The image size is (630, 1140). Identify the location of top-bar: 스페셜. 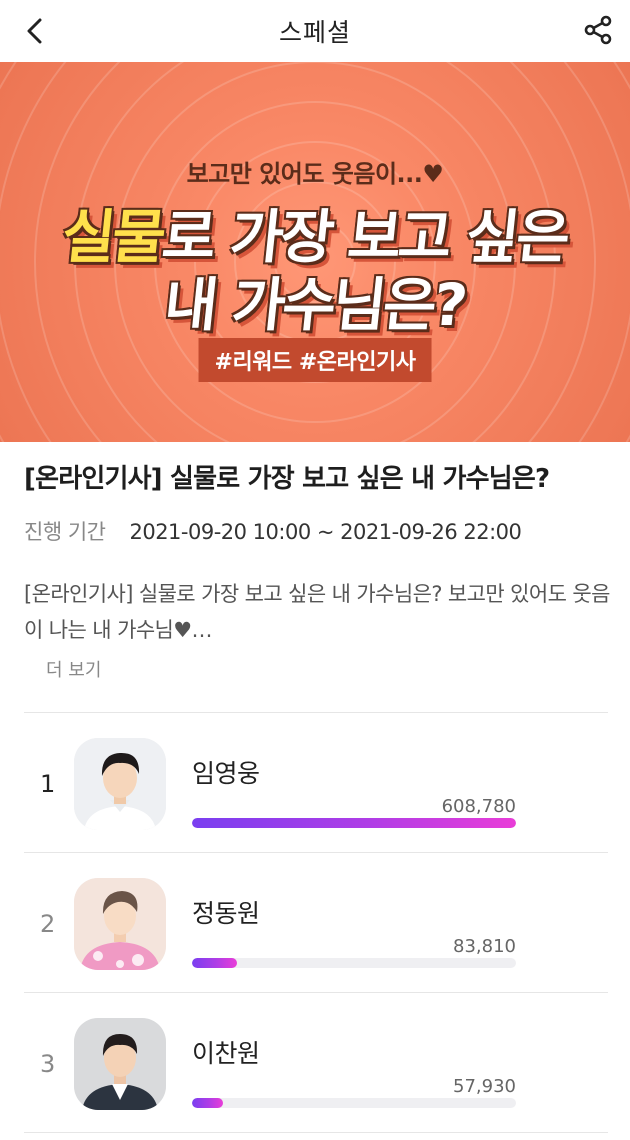
(315, 31).